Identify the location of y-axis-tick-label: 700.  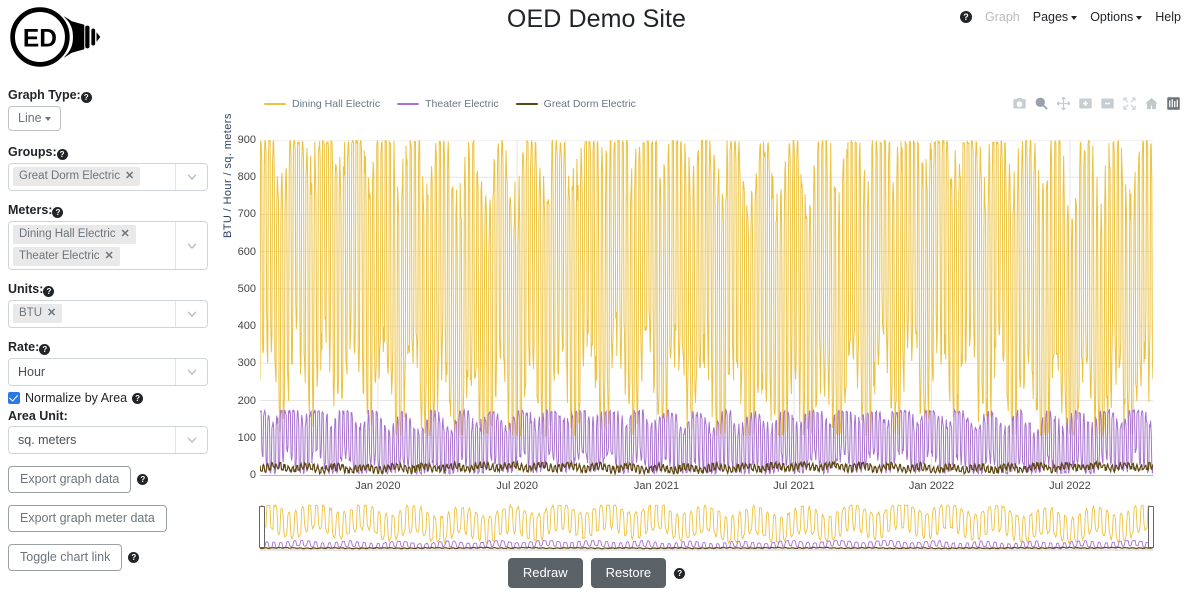
(246, 214).